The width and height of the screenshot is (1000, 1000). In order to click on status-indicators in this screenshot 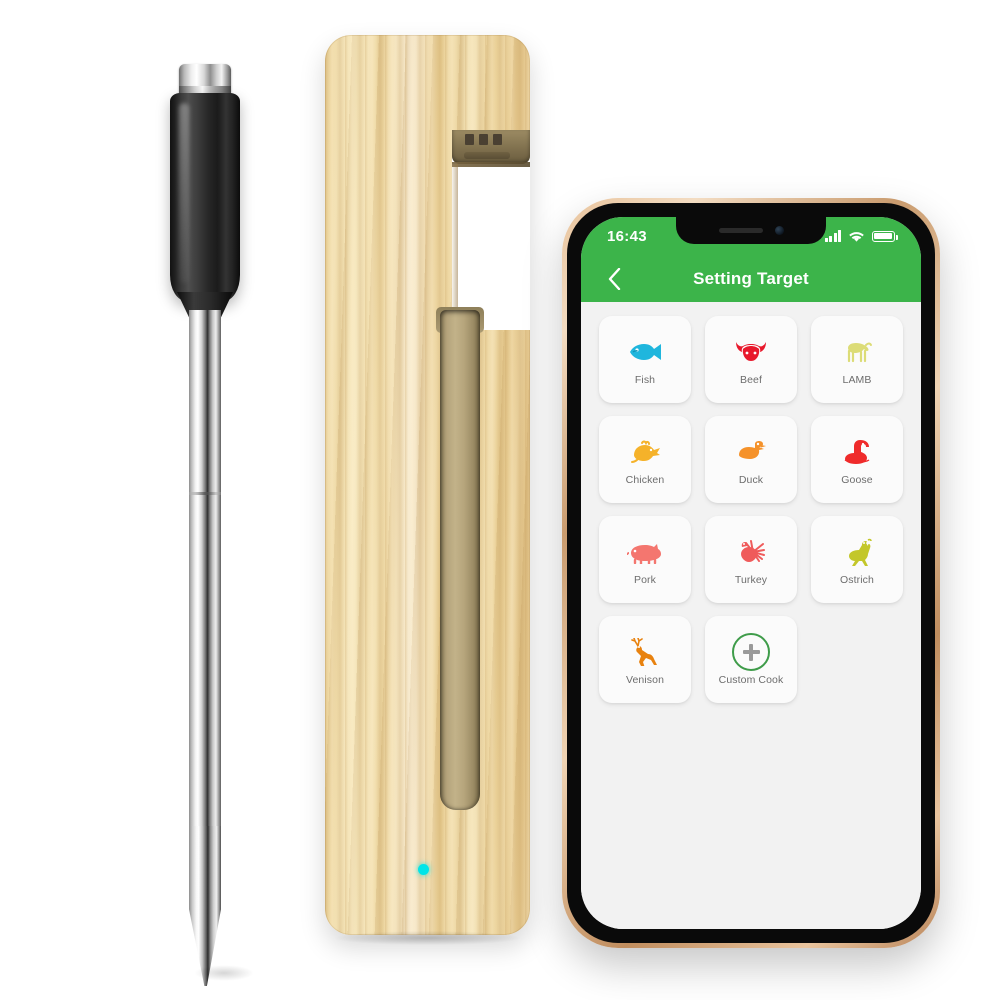, I will do `click(861, 236)`.